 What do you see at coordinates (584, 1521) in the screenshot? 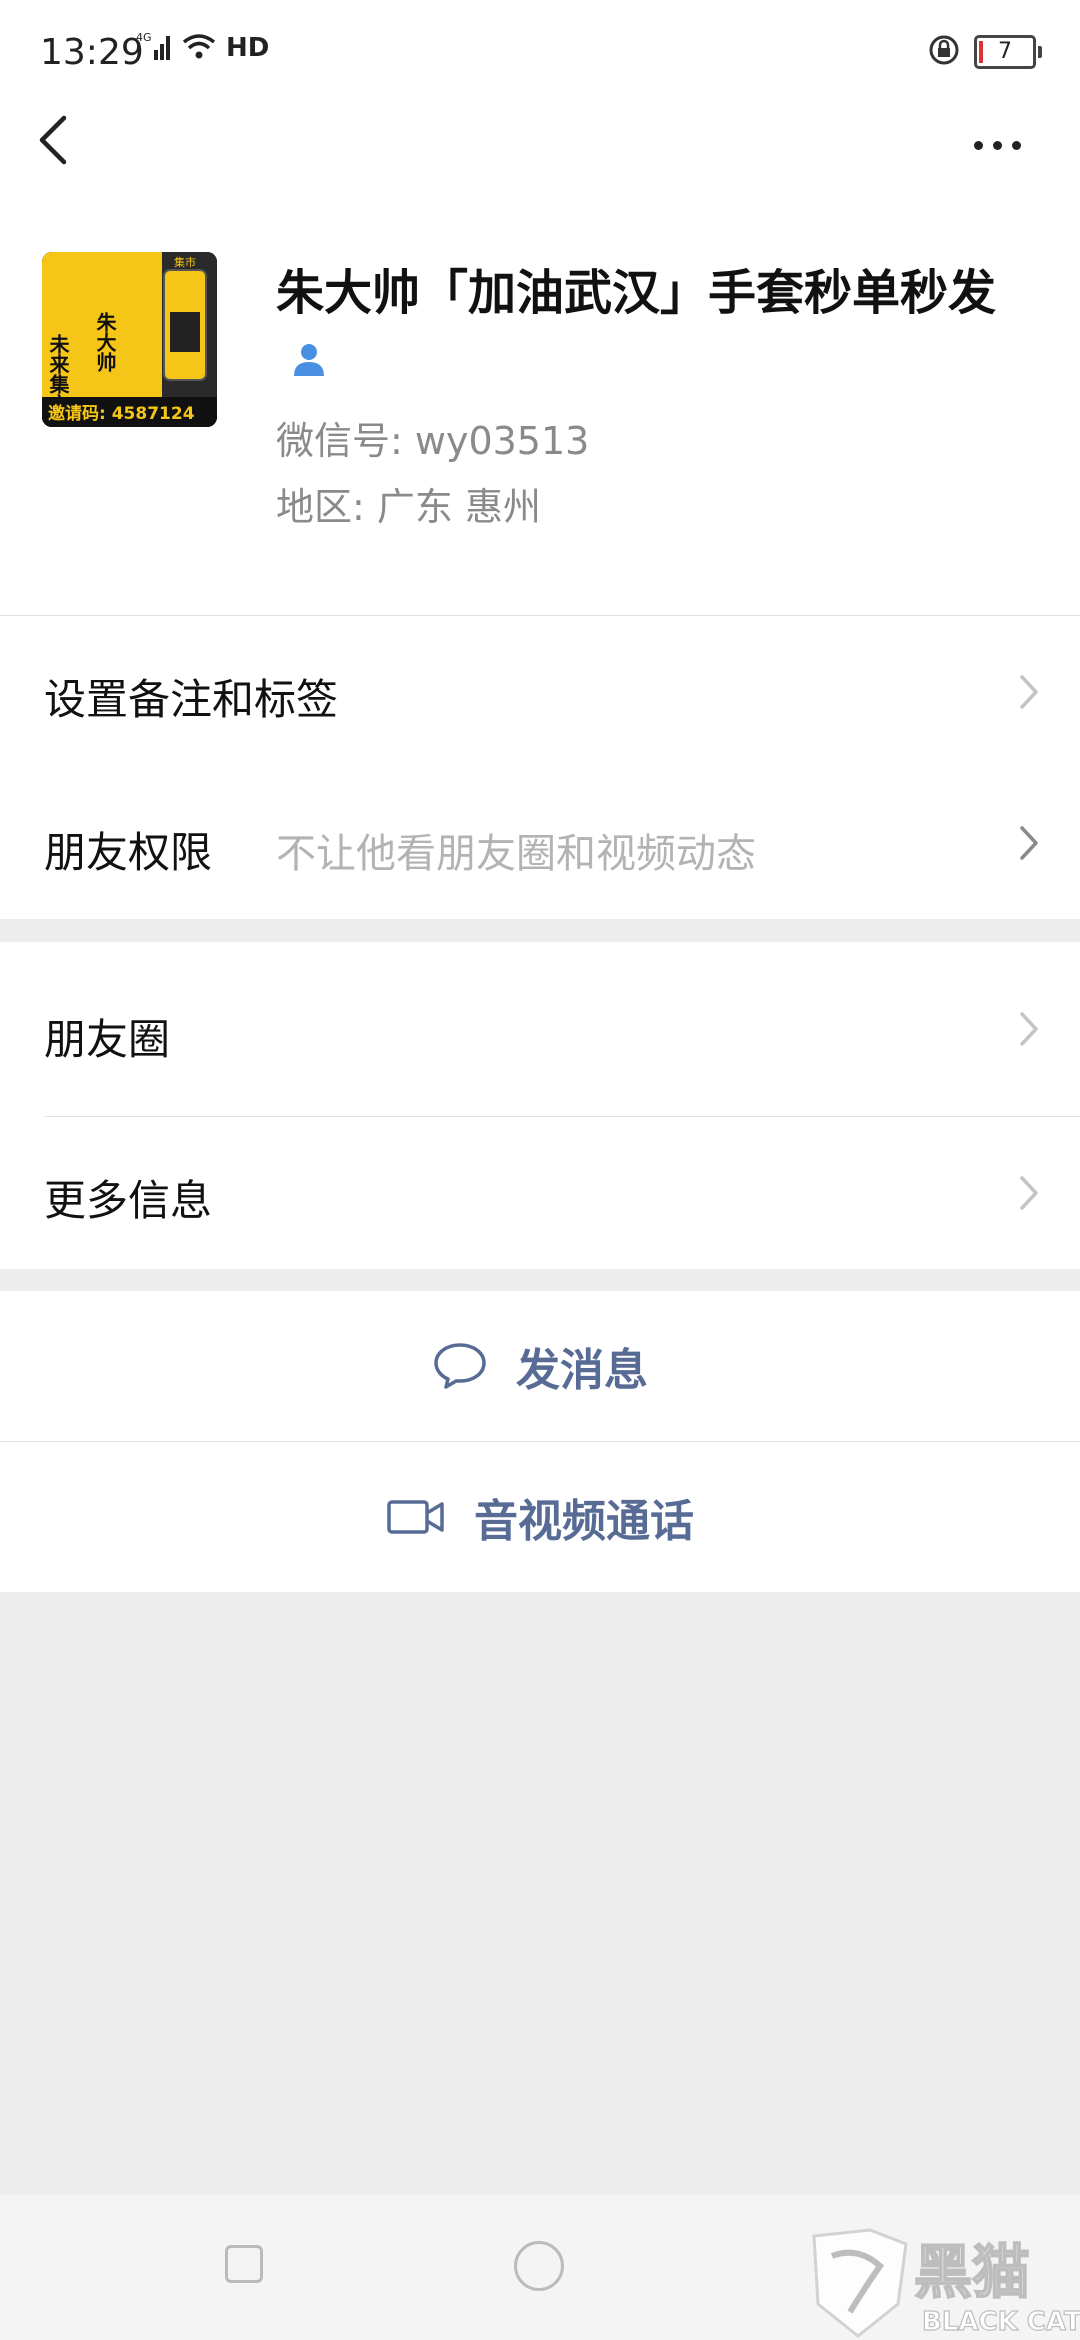
I see `video-call-label: 音视频通话` at bounding box center [584, 1521].